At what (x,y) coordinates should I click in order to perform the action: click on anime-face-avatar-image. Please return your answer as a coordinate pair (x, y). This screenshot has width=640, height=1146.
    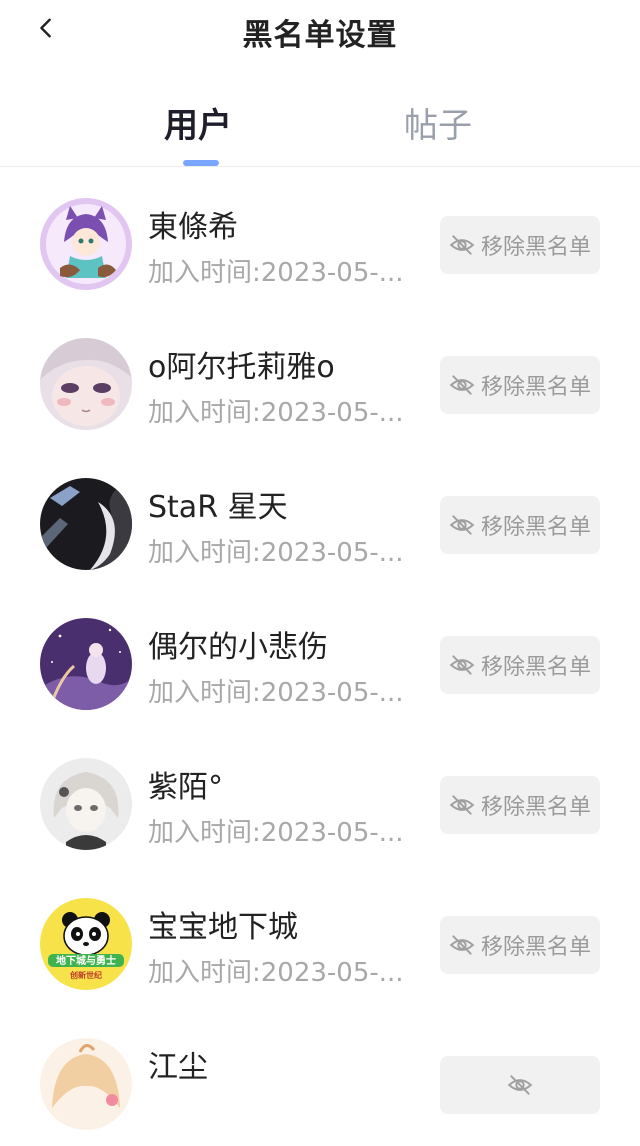
    Looking at the image, I should click on (86, 384).